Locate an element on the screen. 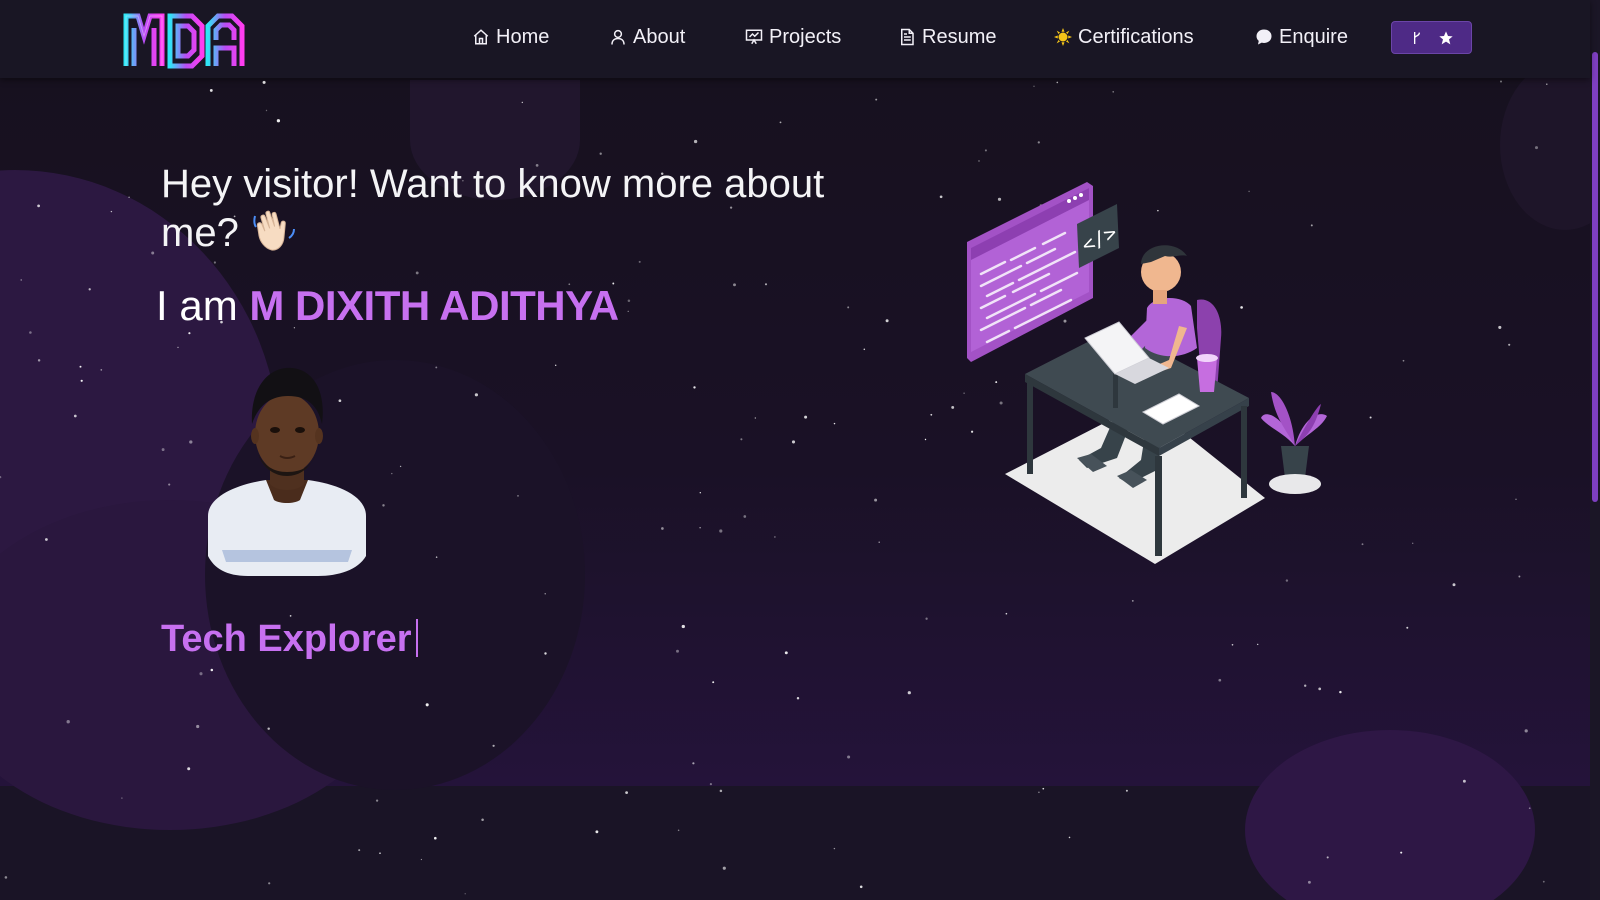  star-icon is located at coordinates (1445, 37).